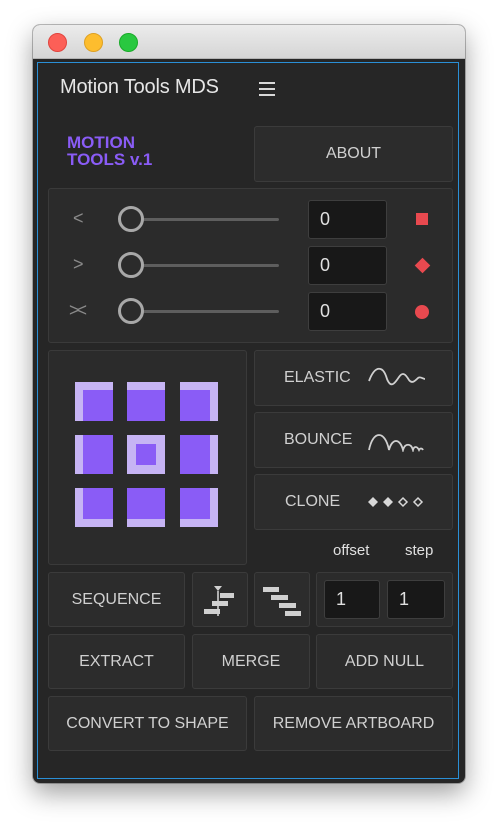  I want to click on ease-out-slider-track, so click(211, 265).